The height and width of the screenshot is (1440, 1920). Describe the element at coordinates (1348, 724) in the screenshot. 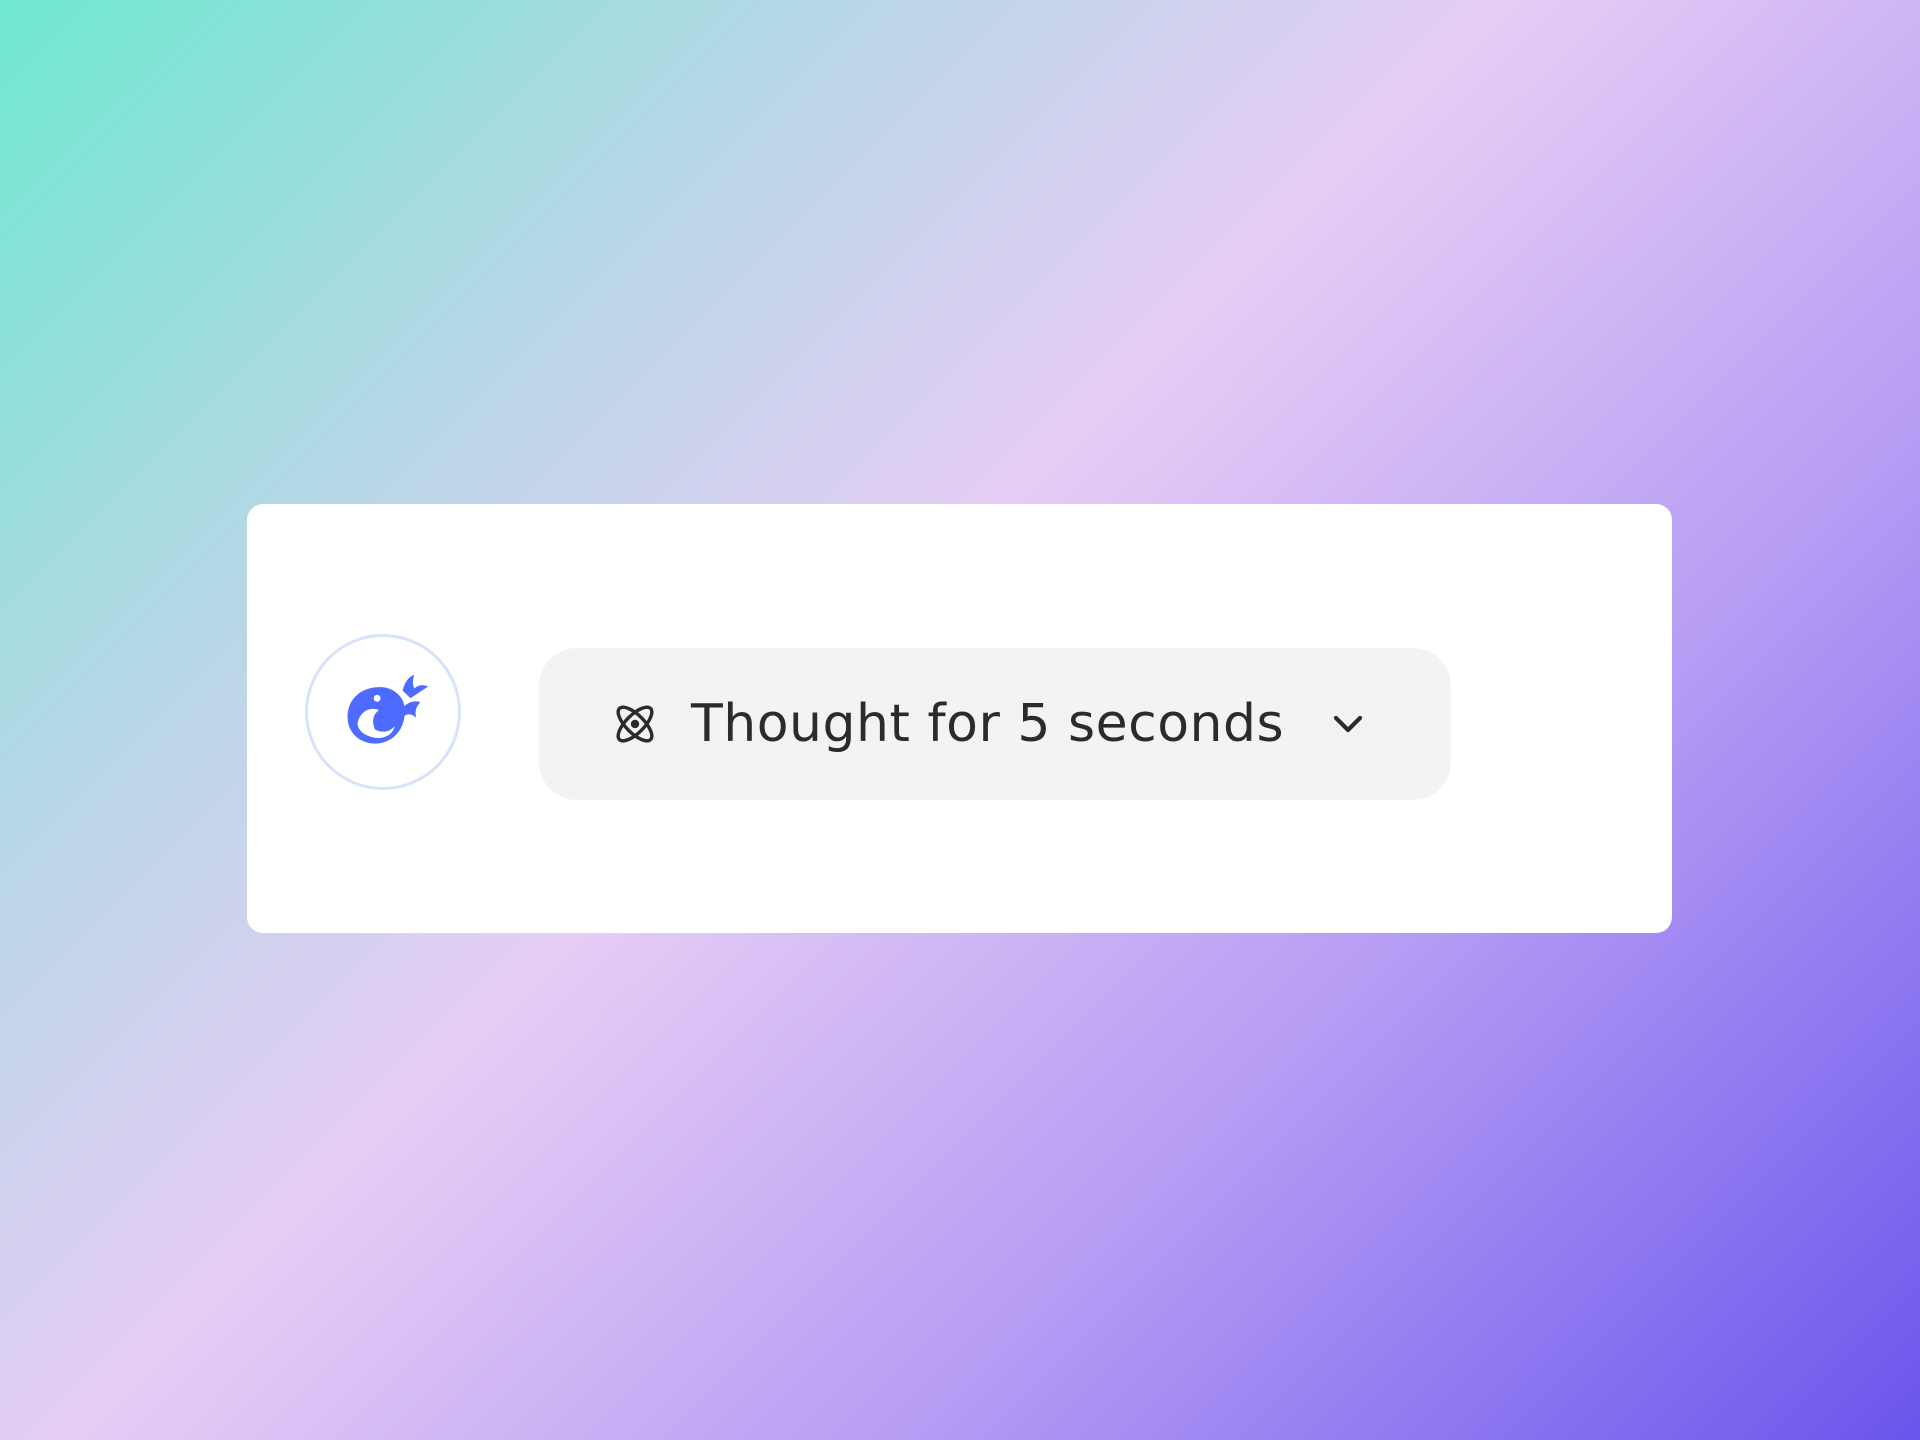

I see `chevron-down-icon` at that location.